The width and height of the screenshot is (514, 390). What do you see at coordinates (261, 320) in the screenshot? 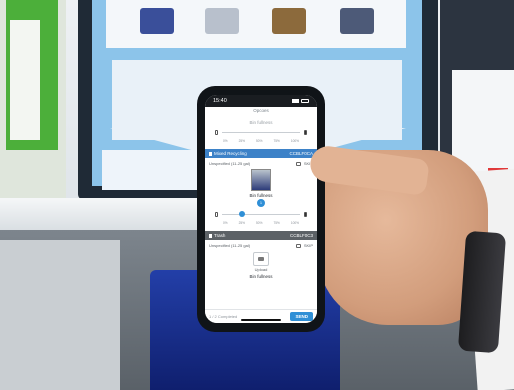
I see `home-indicator` at bounding box center [261, 320].